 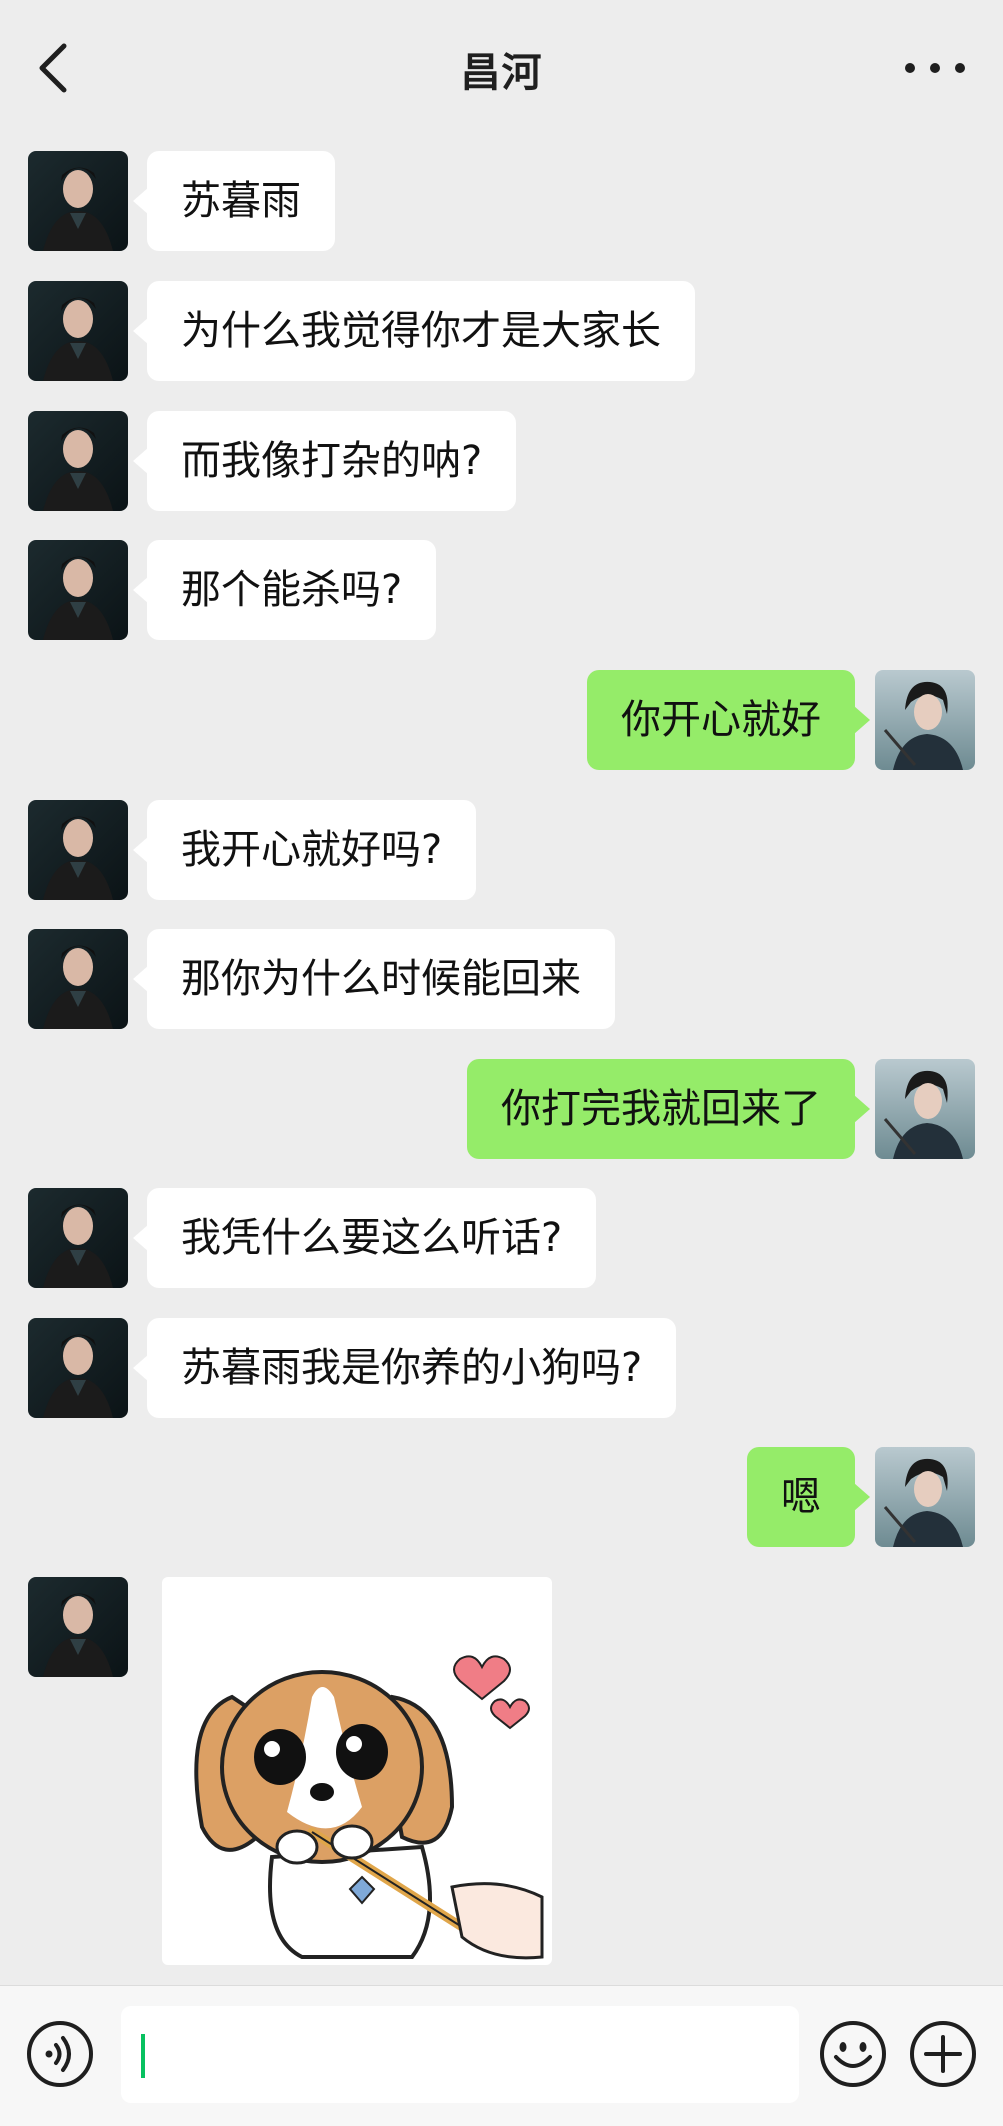 I want to click on incoming-message-bubble: 我凭什么要这么听话?, so click(x=364, y=1238).